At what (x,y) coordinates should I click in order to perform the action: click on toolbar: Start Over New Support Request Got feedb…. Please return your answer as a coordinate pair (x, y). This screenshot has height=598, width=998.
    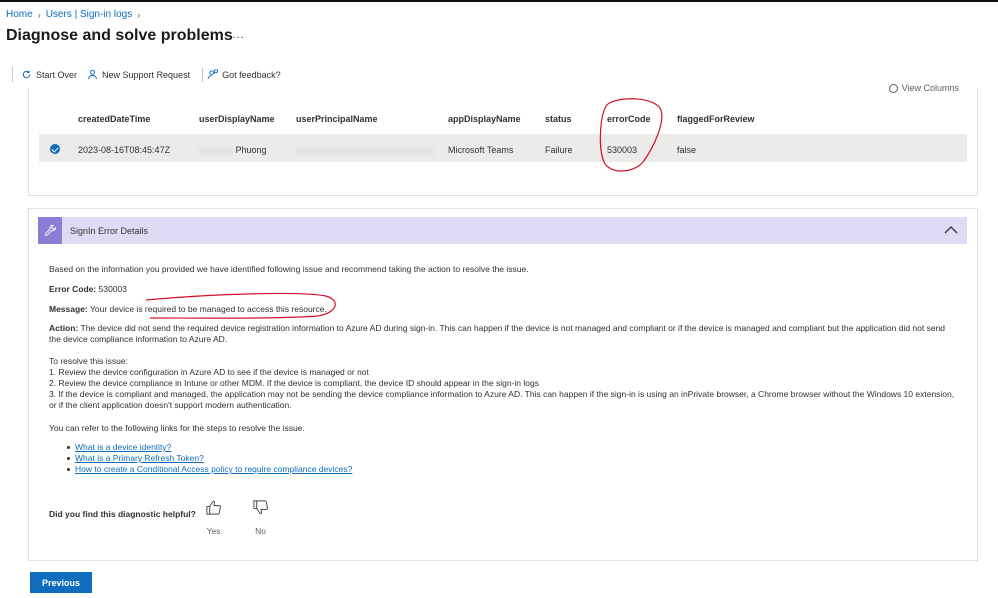
    Looking at the image, I should click on (150, 74).